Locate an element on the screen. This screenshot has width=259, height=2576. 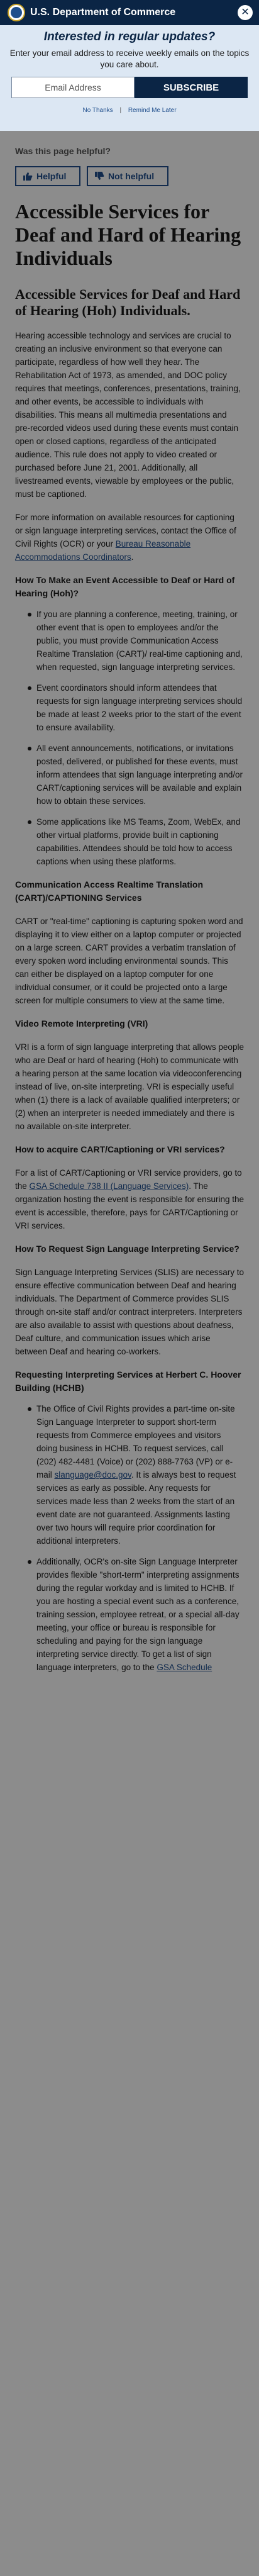
remind-later-link: Remind Me Later is located at coordinates (152, 110).